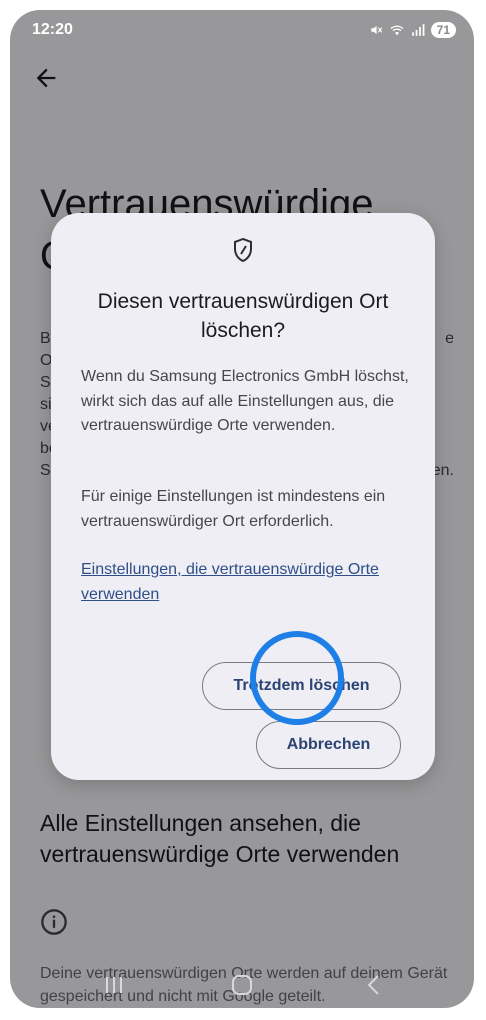 The image size is (486, 1020). I want to click on status-icons: 71, so click(412, 30).